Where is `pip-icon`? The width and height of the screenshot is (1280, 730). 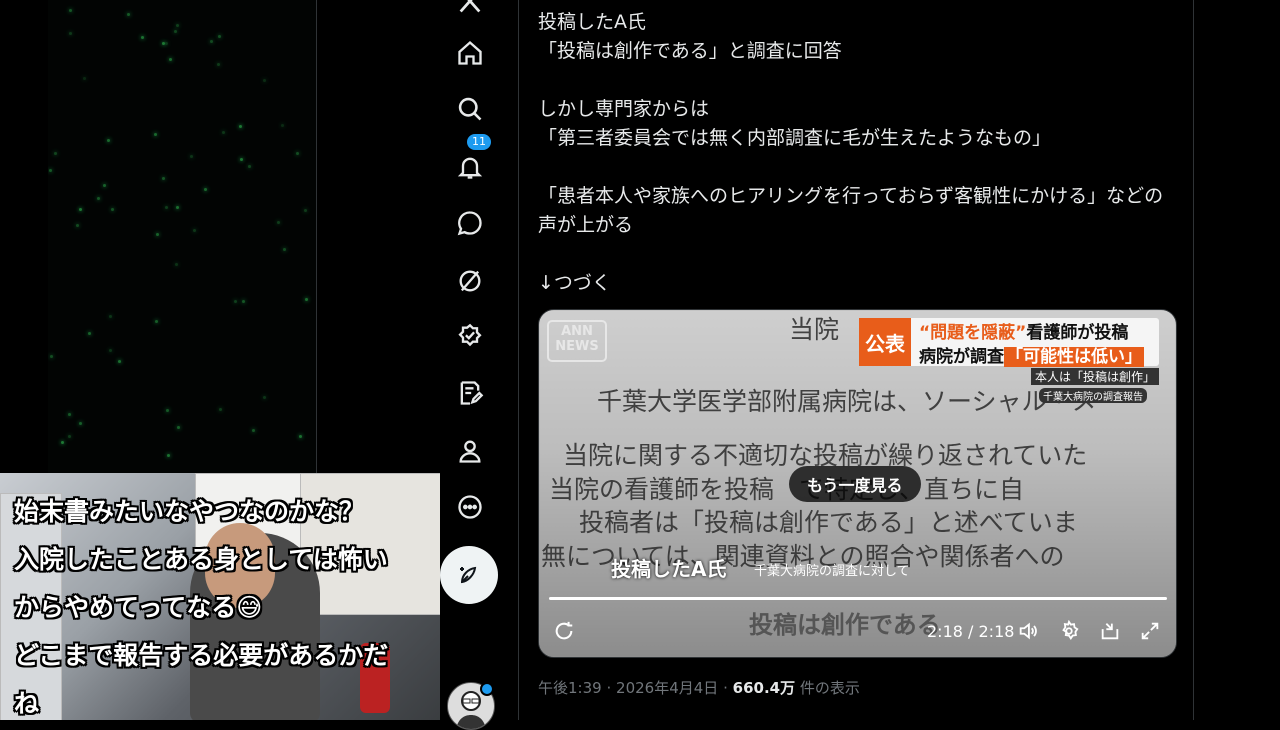
pip-icon is located at coordinates (1110, 633).